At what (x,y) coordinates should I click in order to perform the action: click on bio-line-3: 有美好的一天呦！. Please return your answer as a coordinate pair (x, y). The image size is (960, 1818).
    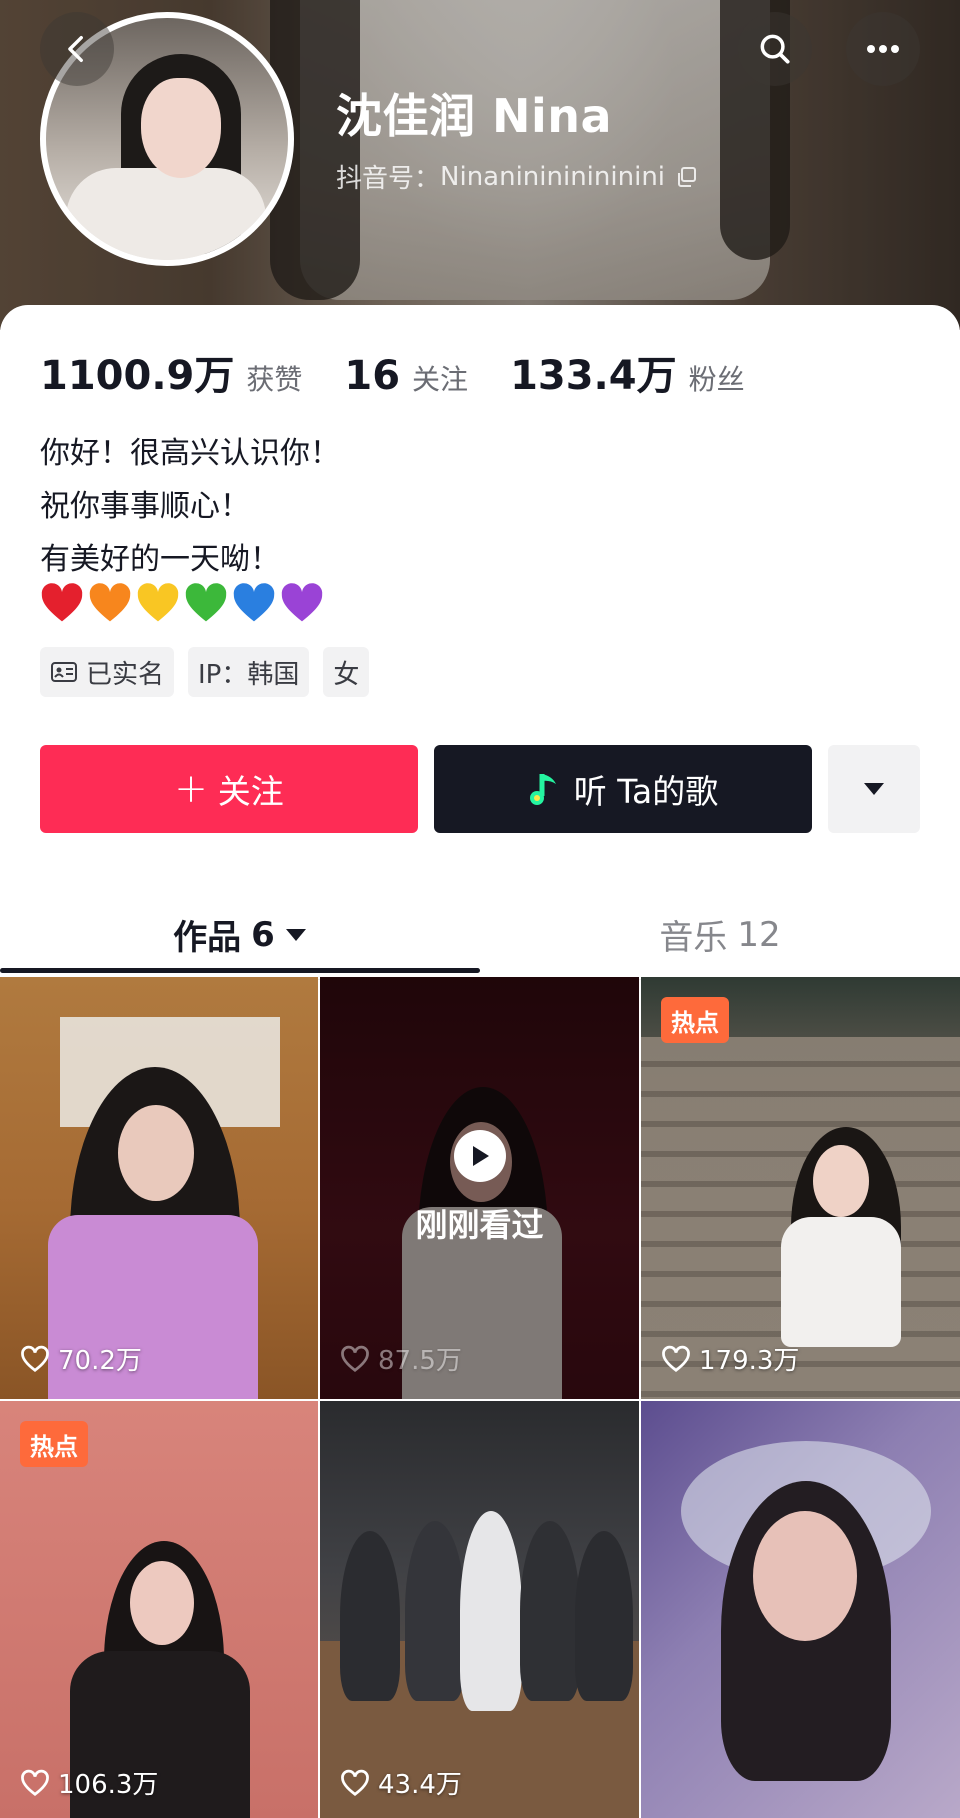
    Looking at the image, I should click on (160, 559).